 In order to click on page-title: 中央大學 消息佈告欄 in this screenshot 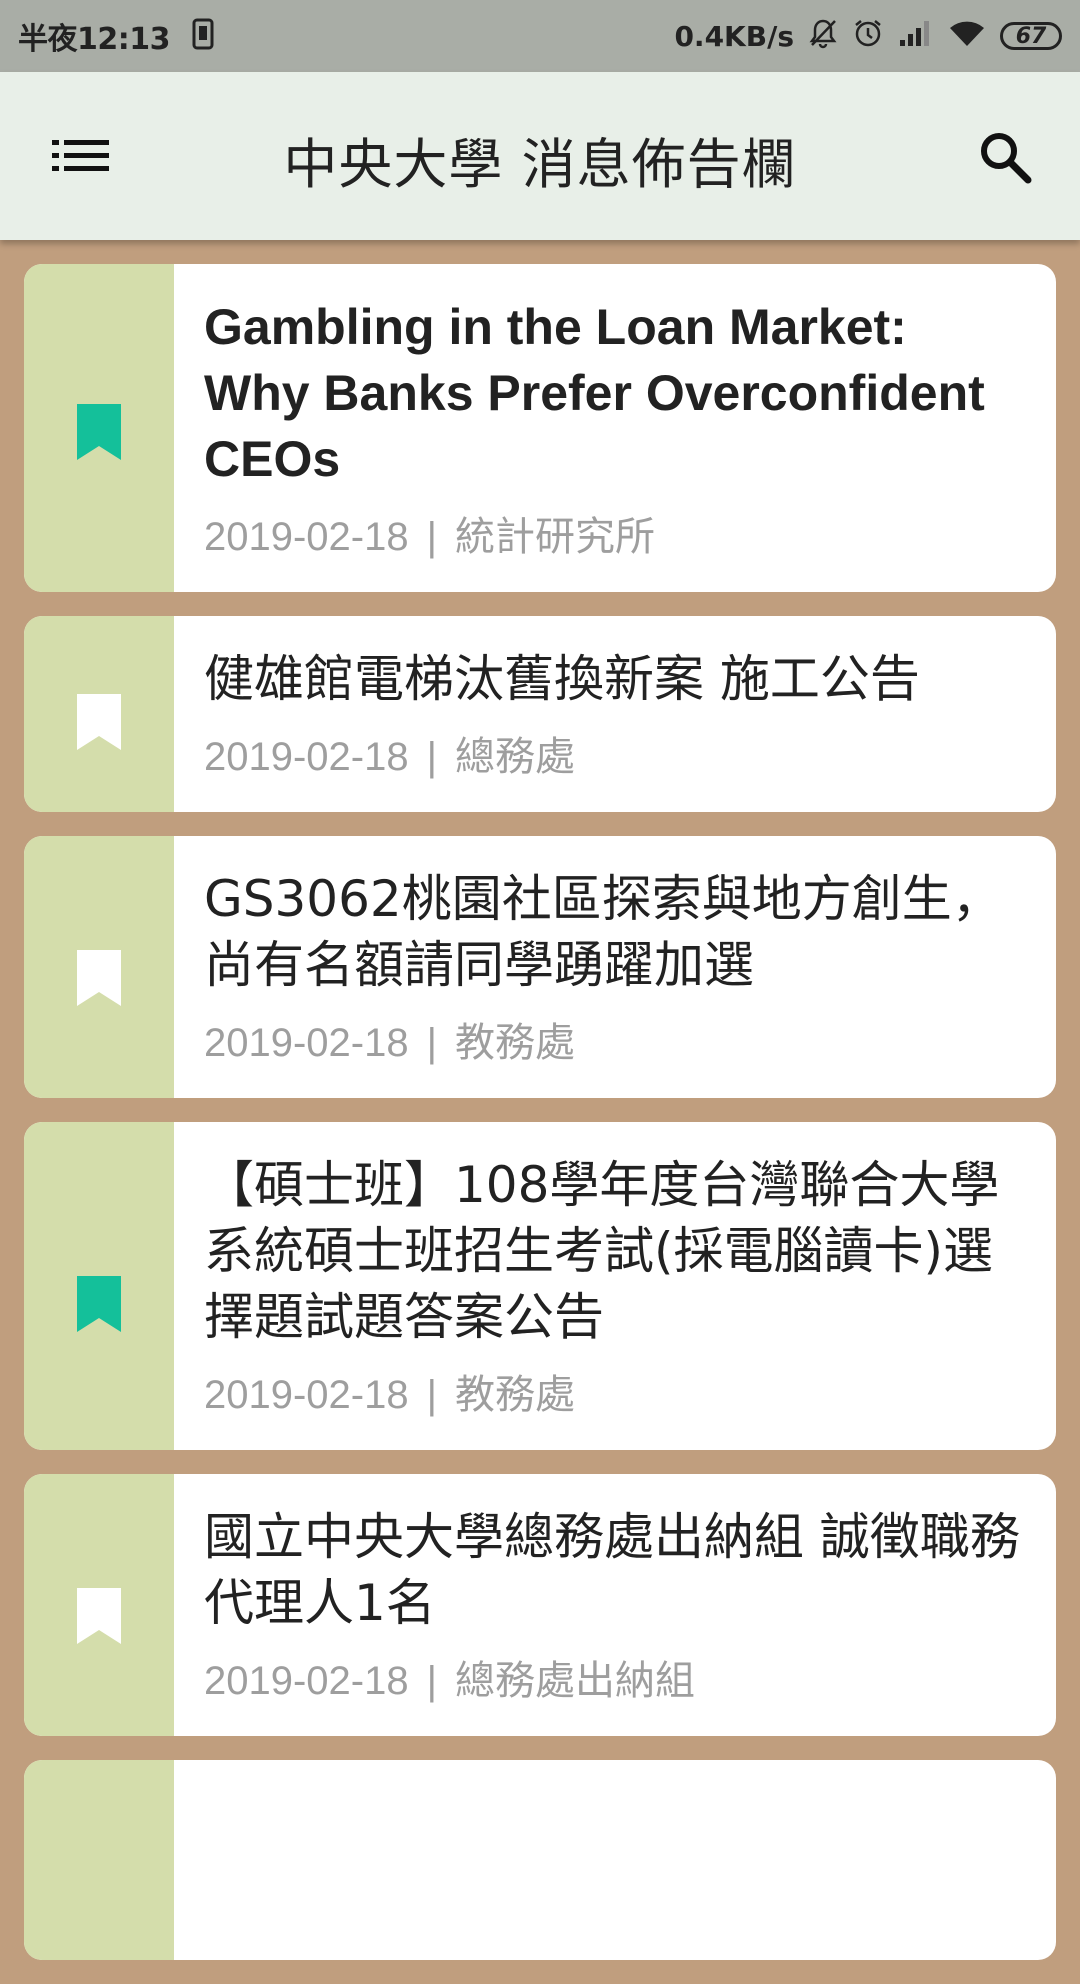, I will do `click(540, 164)`.